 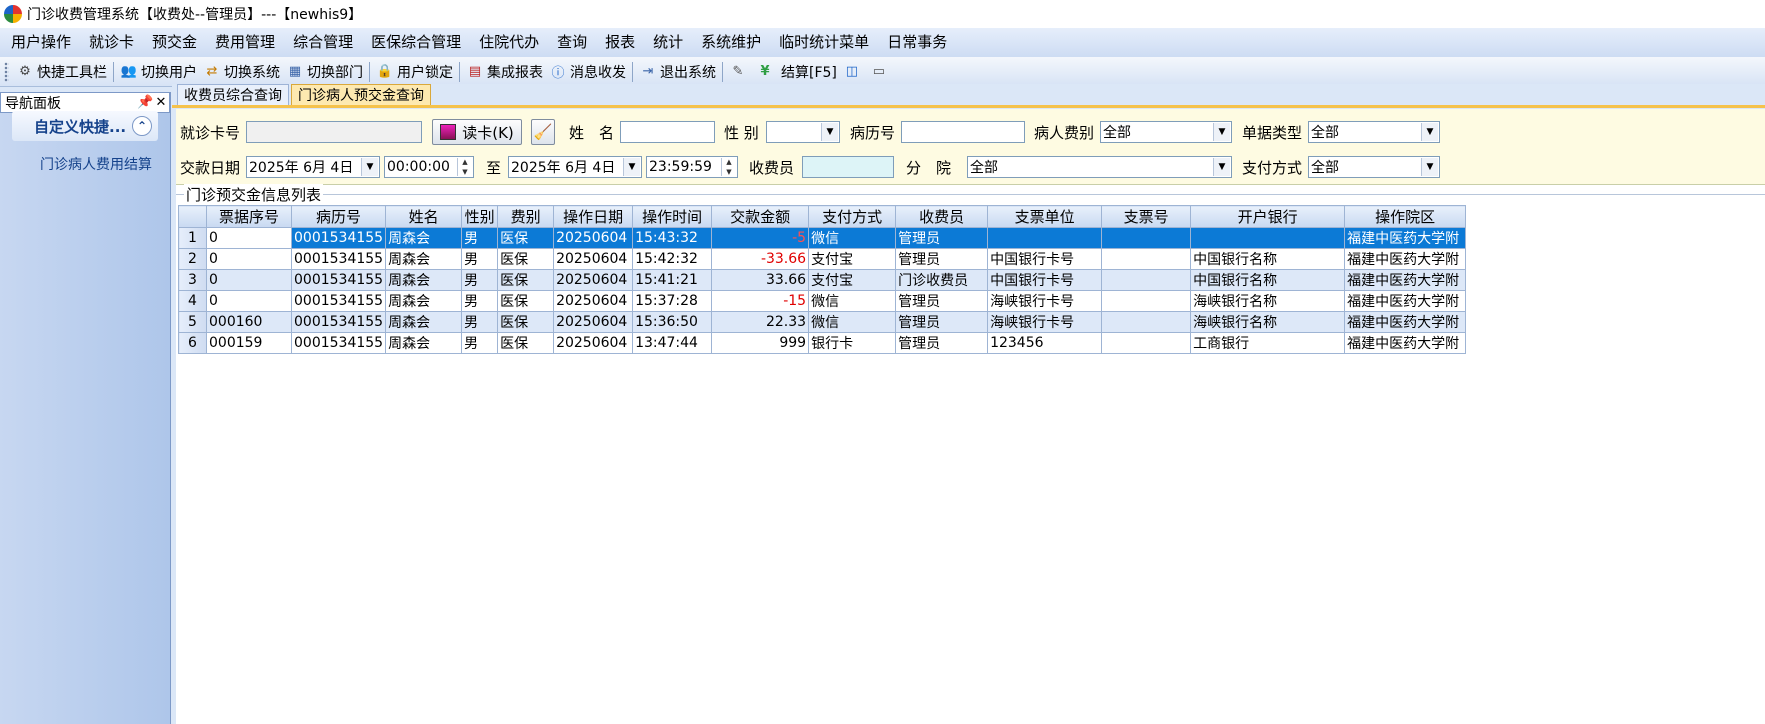 I want to click on row-number: 6, so click(x=192, y=343).